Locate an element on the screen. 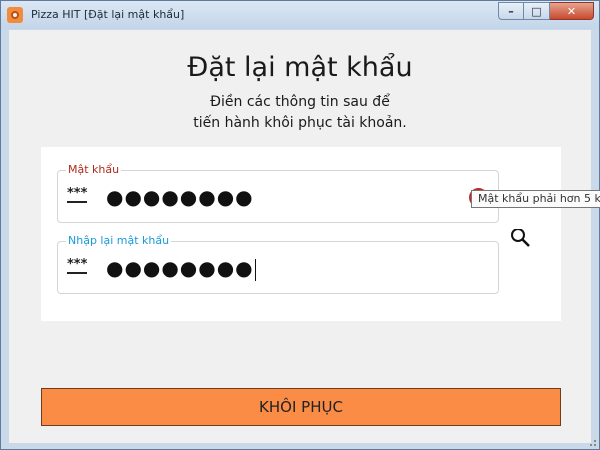 Image resolution: width=600 pixels, height=450 pixels. maximize-icon: □ is located at coordinates (536, 11).